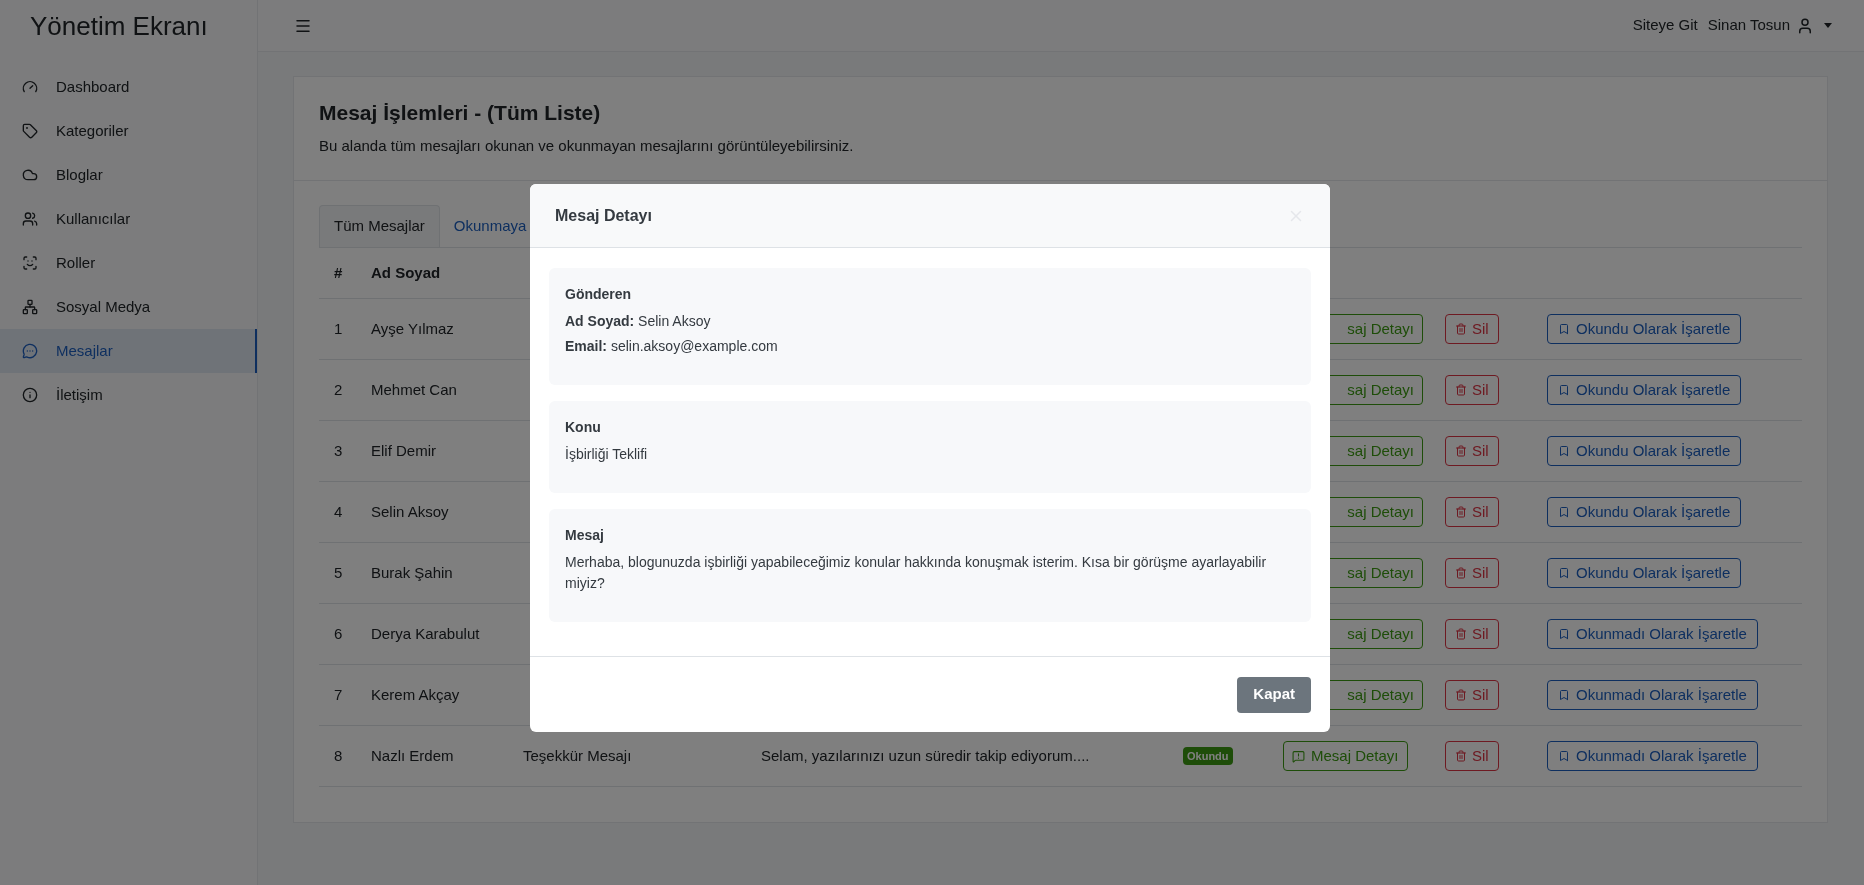 The height and width of the screenshot is (885, 1864). What do you see at coordinates (1274, 694) in the screenshot?
I see `close-dialog-button: Kapat` at bounding box center [1274, 694].